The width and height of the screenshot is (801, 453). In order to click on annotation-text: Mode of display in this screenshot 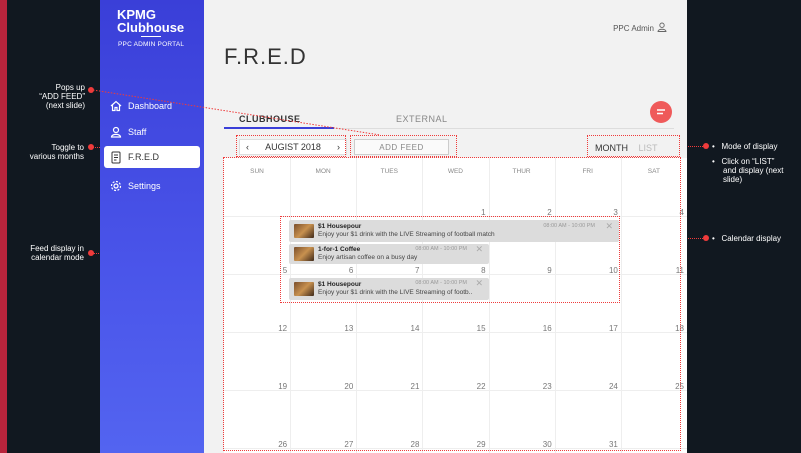, I will do `click(749, 146)`.